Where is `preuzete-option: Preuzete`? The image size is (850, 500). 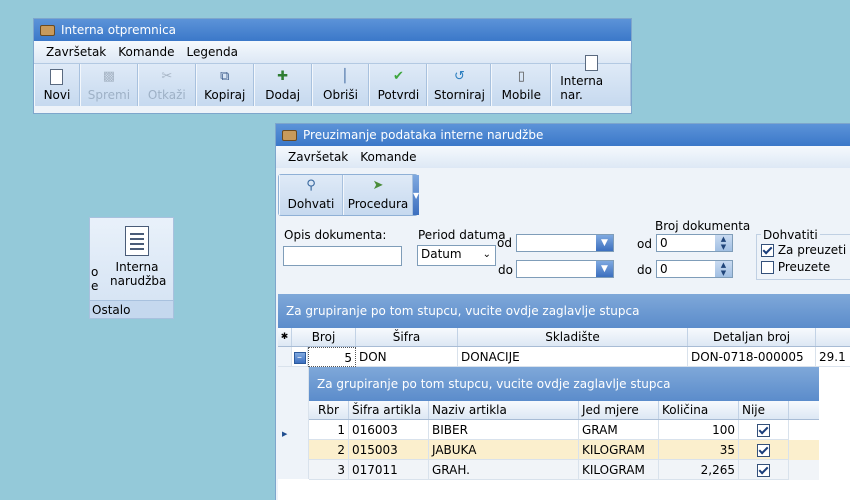
preuzete-option: Preuzete is located at coordinates (795, 267).